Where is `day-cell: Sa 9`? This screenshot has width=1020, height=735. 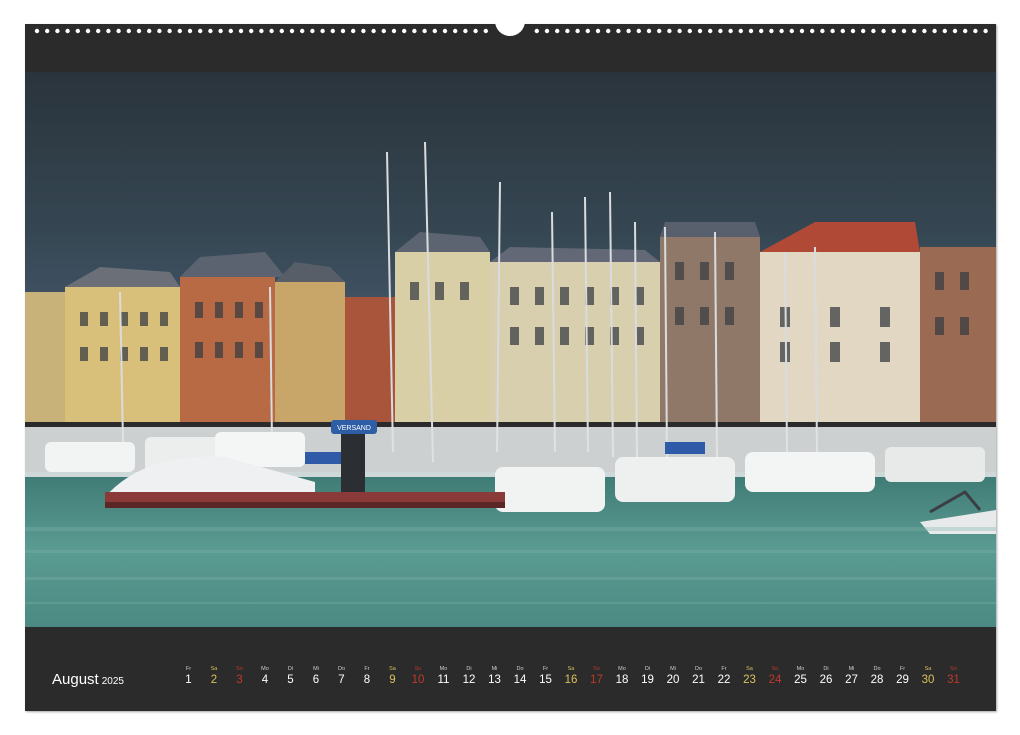 day-cell: Sa 9 is located at coordinates (392, 676).